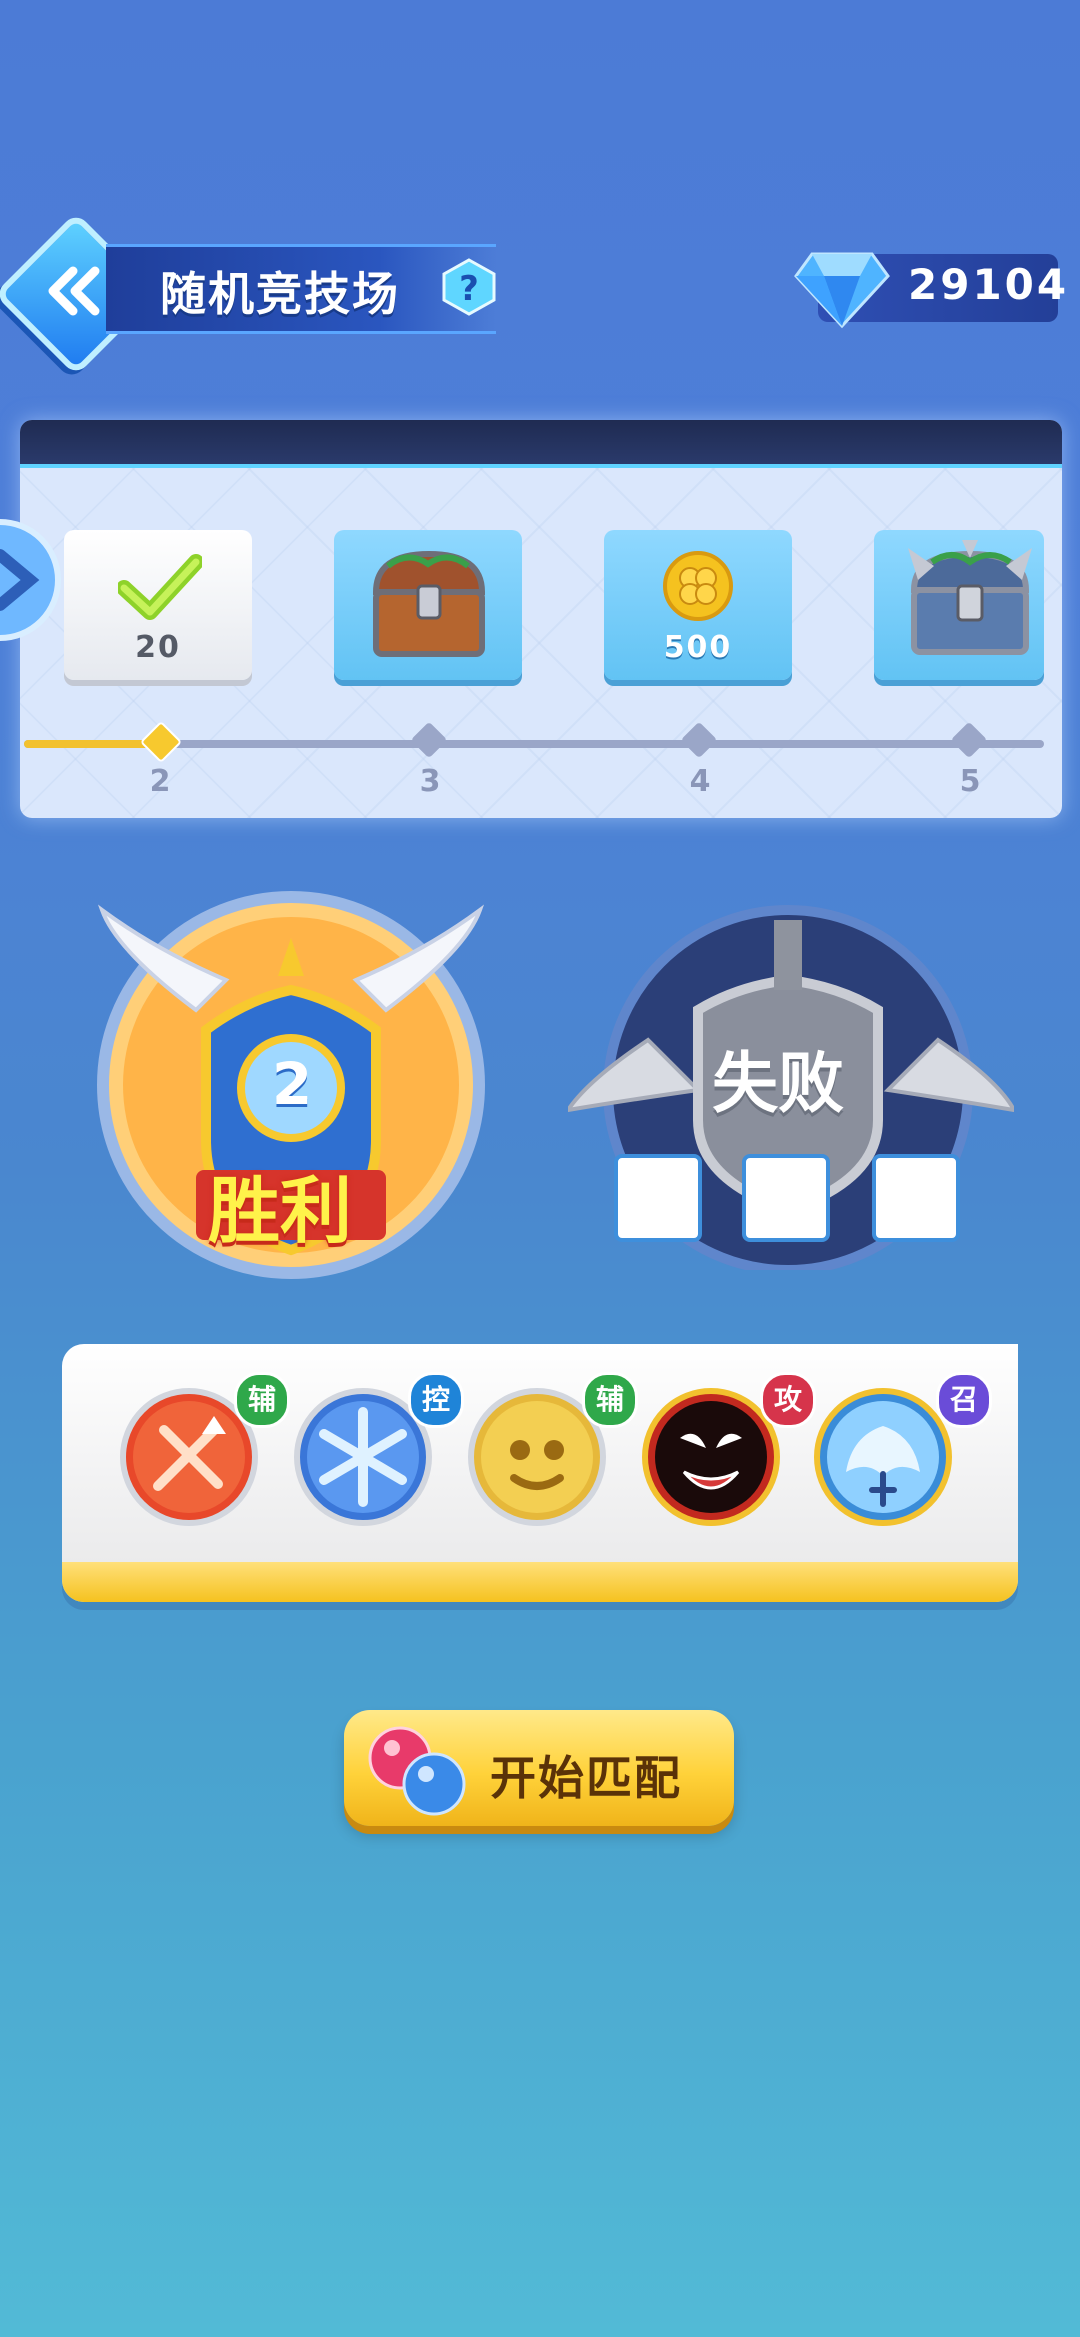  I want to click on skill-type-tag: 召, so click(964, 1400).